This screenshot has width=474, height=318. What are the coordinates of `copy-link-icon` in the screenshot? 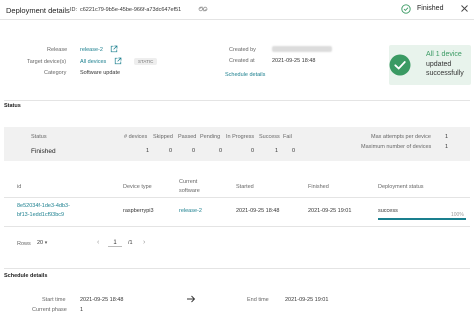 It's located at (203, 10).